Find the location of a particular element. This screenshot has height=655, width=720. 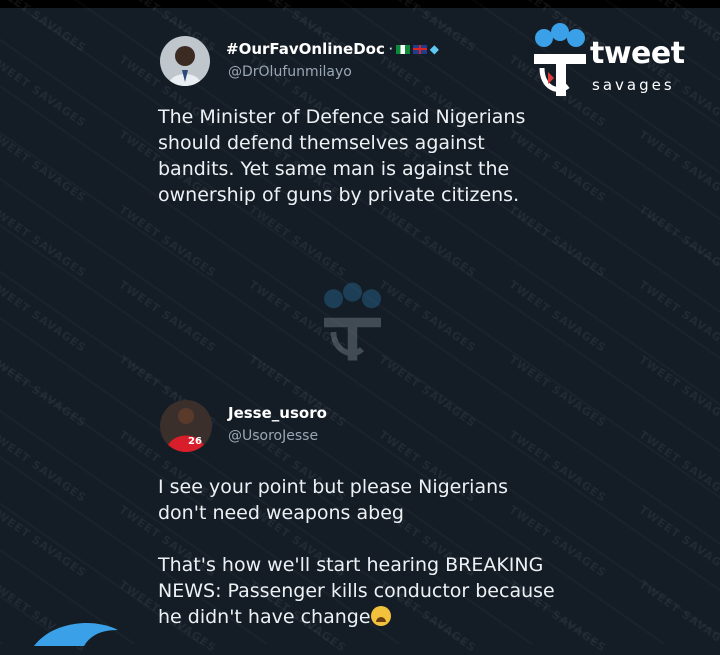

display-name: #OurFavOnlineDoc is located at coordinates (305, 49).